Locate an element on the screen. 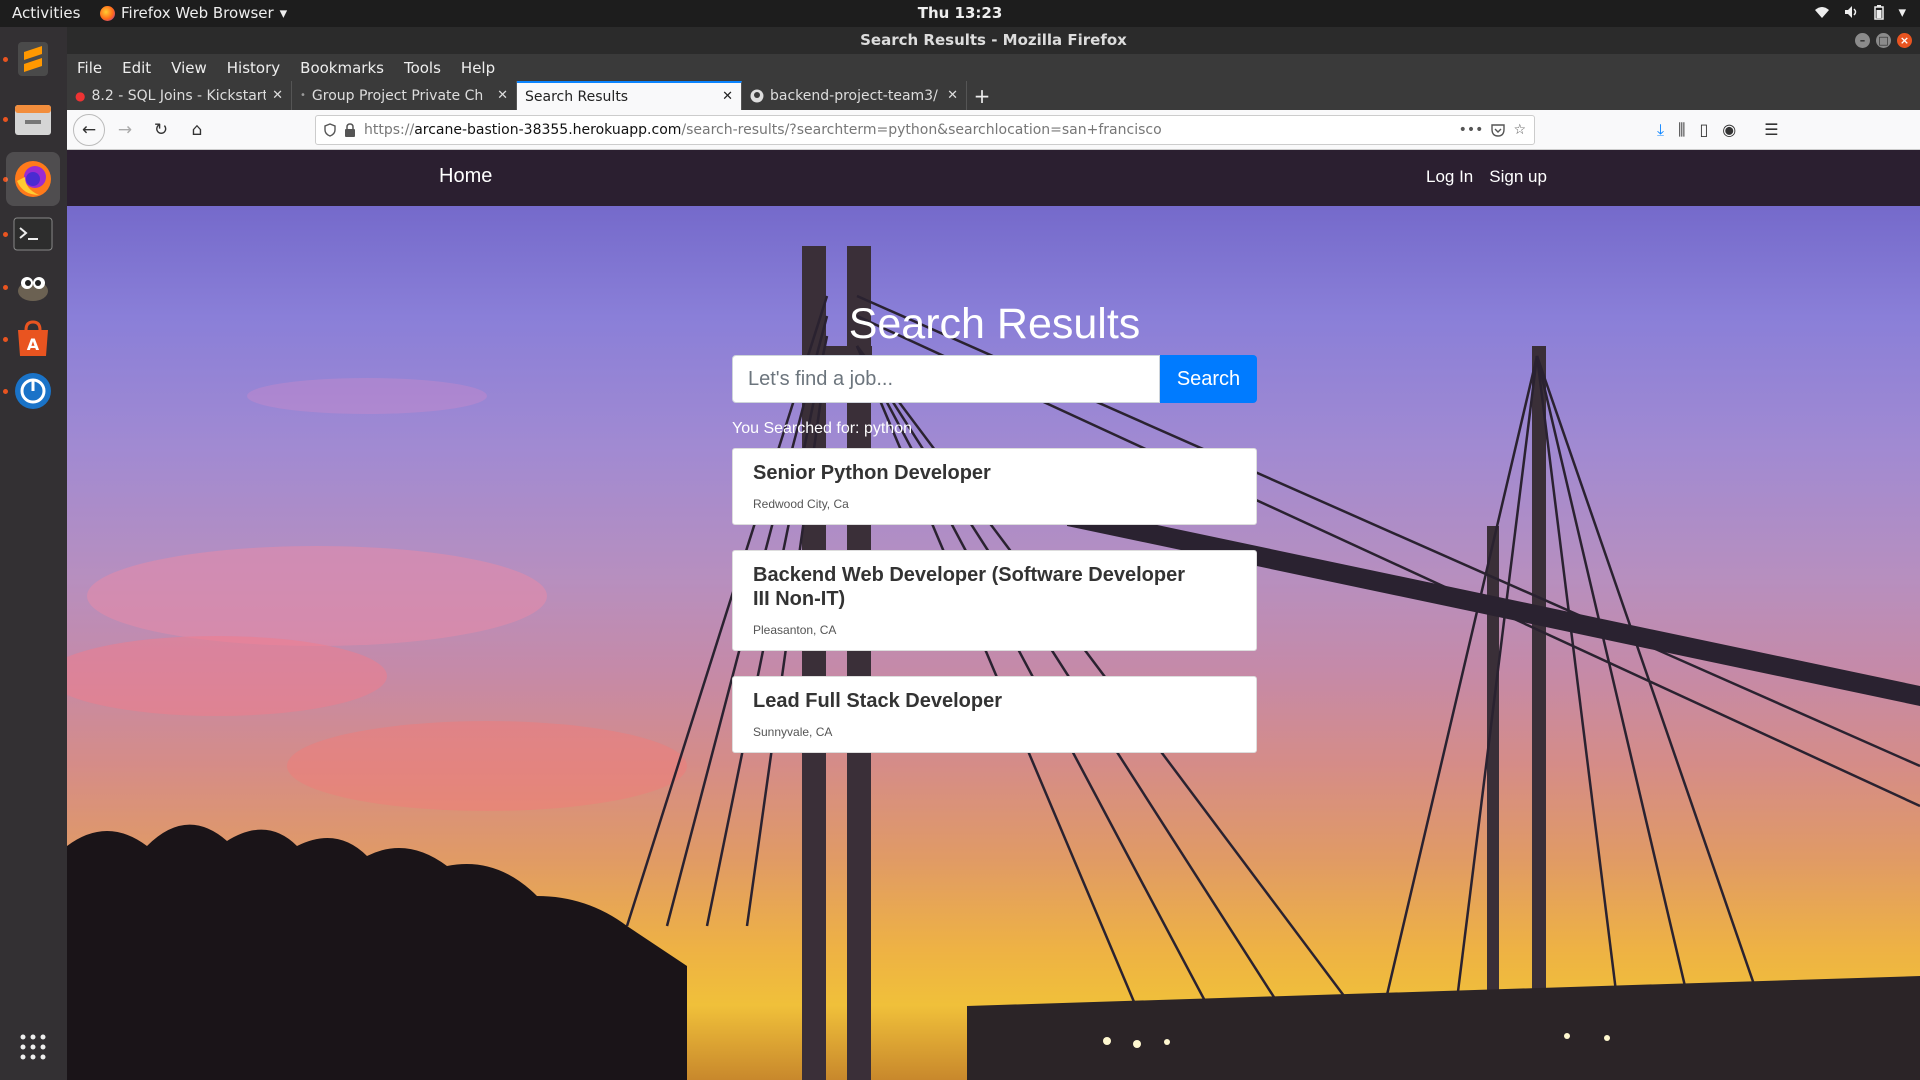 The width and height of the screenshot is (1920, 1080). job-card: Senior Python Developer Redwood City, Ca is located at coordinates (994, 486).